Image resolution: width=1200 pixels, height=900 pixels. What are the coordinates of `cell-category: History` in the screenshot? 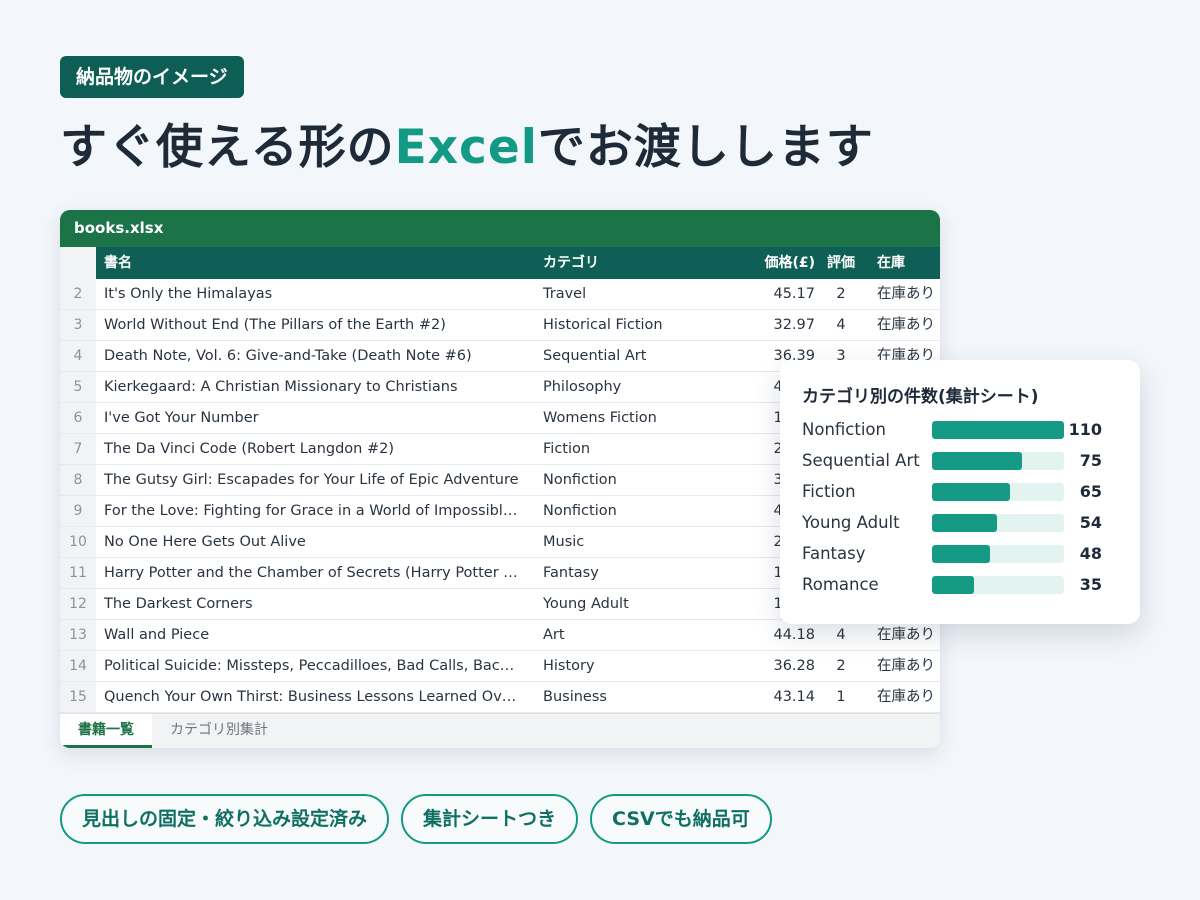 It's located at (625, 666).